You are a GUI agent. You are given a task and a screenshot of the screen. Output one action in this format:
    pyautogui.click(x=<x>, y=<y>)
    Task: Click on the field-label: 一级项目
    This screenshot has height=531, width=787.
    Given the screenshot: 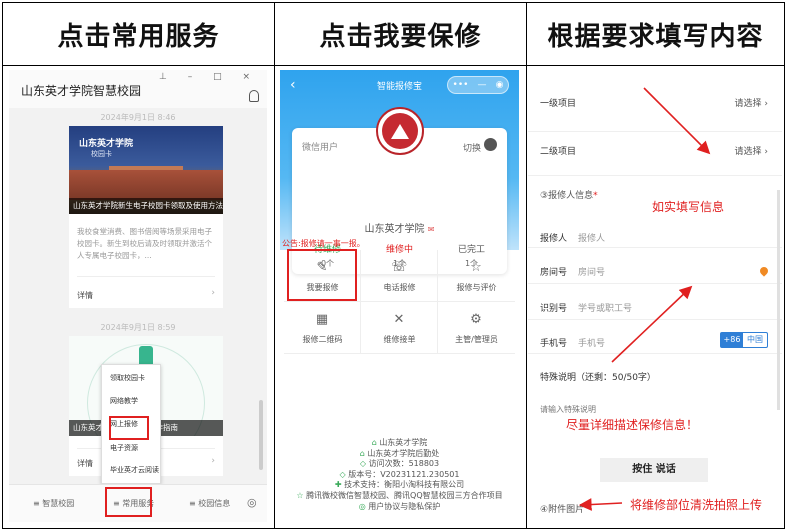 What is the action you would take?
    pyautogui.click(x=558, y=104)
    